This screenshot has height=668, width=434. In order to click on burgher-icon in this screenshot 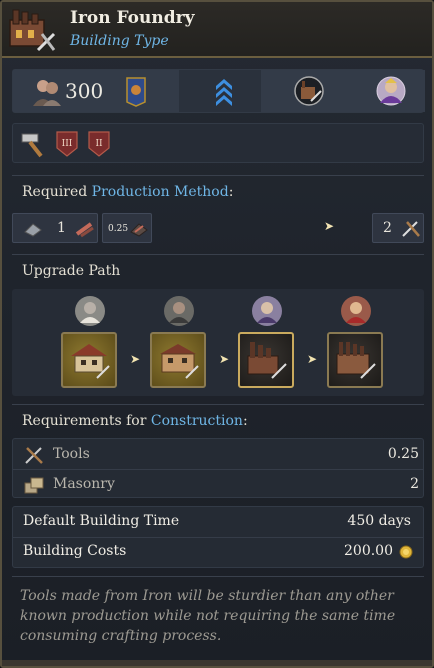, I will do `click(267, 311)`.